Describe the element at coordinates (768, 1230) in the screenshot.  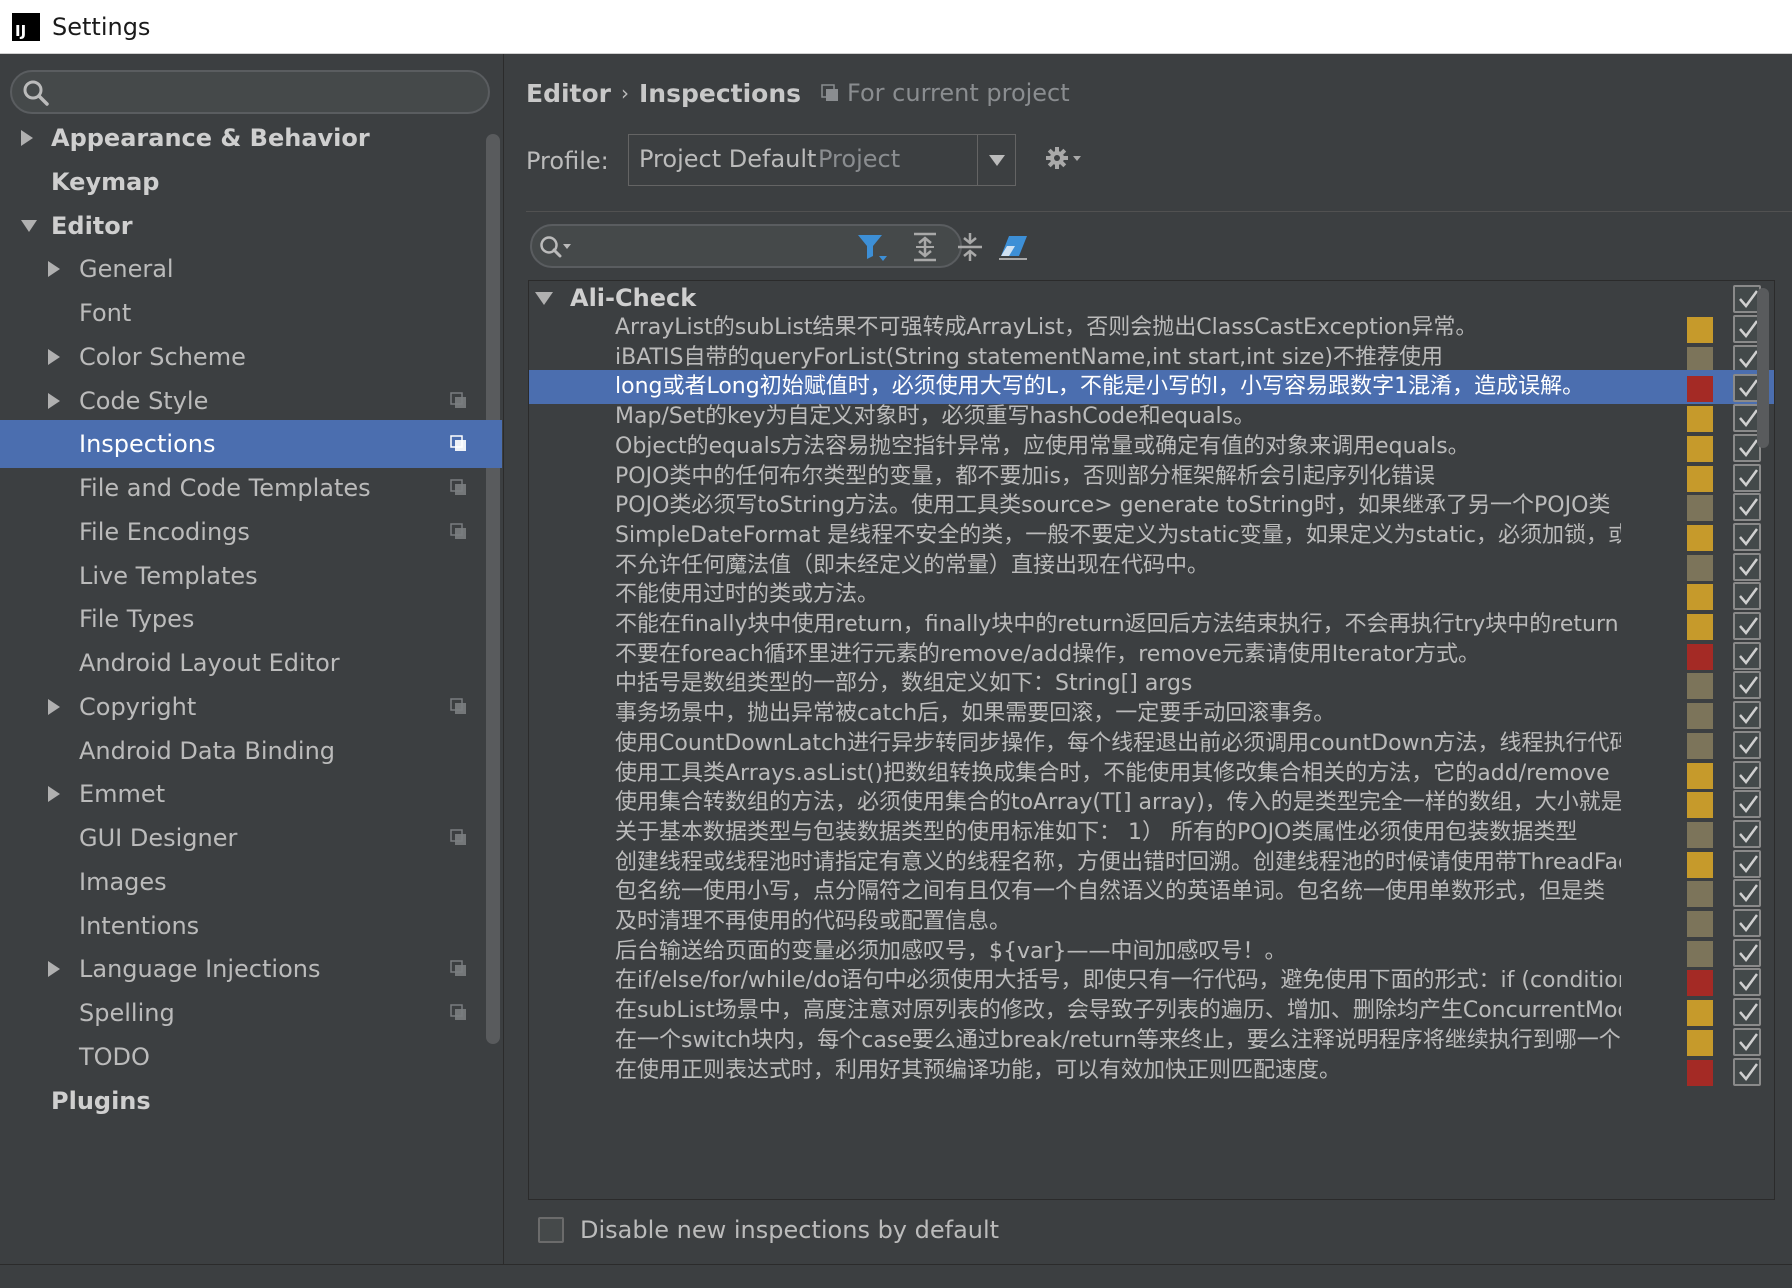
I see `disable-new-inspections-option: Disable new inspections by default` at that location.